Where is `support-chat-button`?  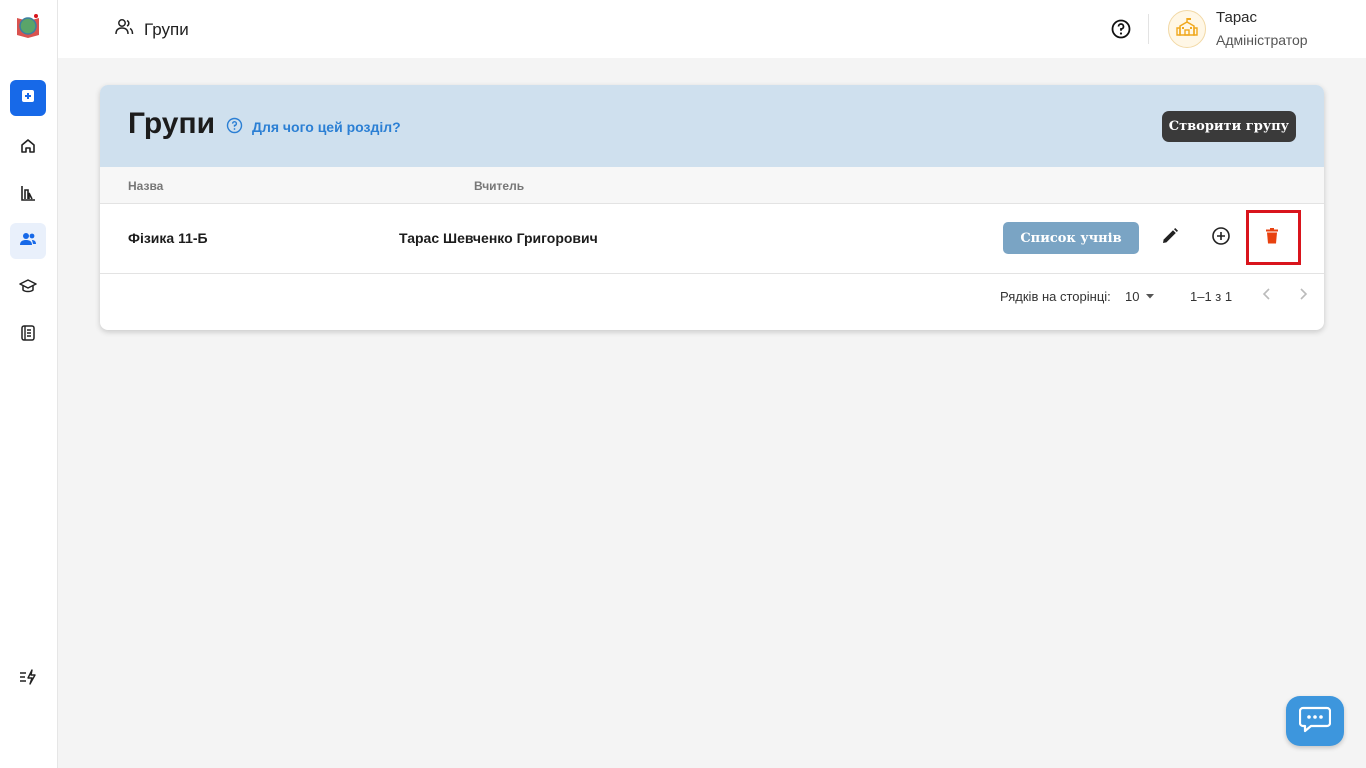 support-chat-button is located at coordinates (1315, 721).